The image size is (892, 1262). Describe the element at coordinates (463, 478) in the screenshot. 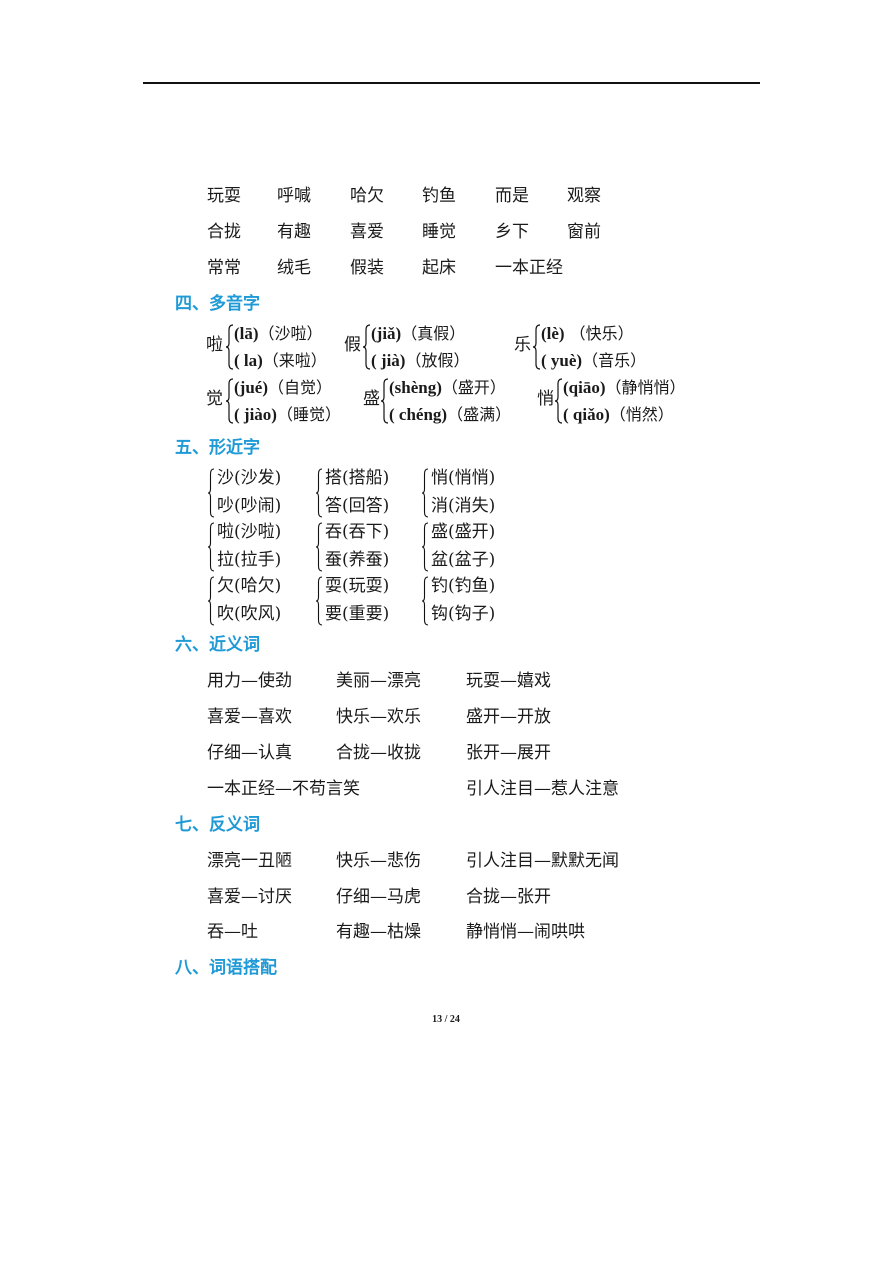

I see `similar-char-entry: 悄(悄悄)` at that location.